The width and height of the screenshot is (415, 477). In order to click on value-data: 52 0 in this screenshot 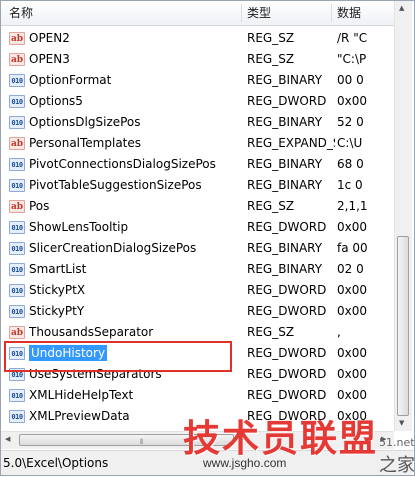, I will do `click(350, 122)`.